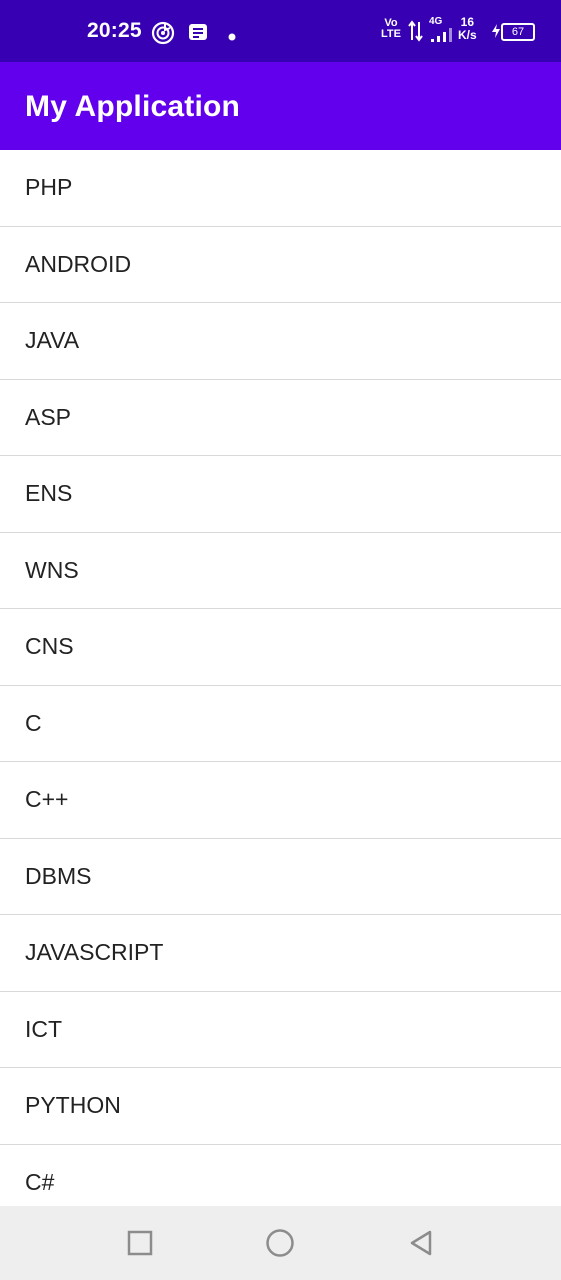 The height and width of the screenshot is (1280, 561). Describe the element at coordinates (280, 106) in the screenshot. I see `app-bar: My Application` at that location.